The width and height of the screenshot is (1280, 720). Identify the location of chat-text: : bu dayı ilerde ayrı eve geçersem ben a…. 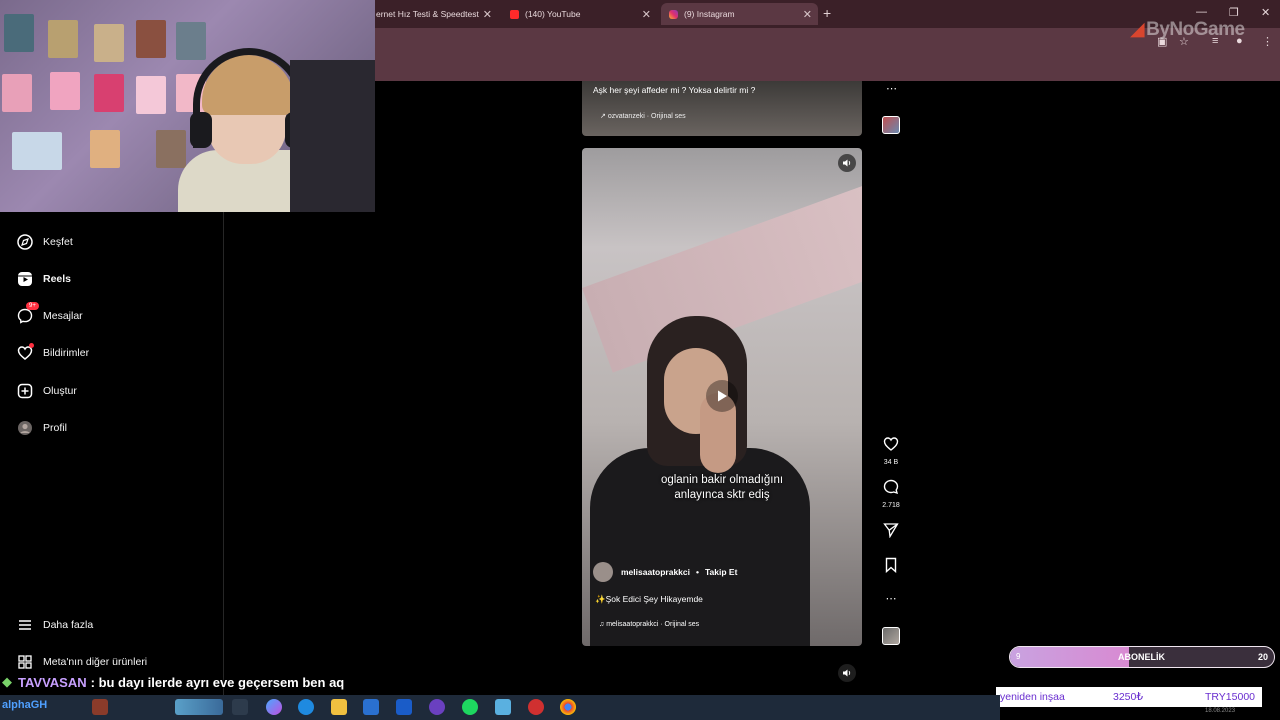
(217, 682).